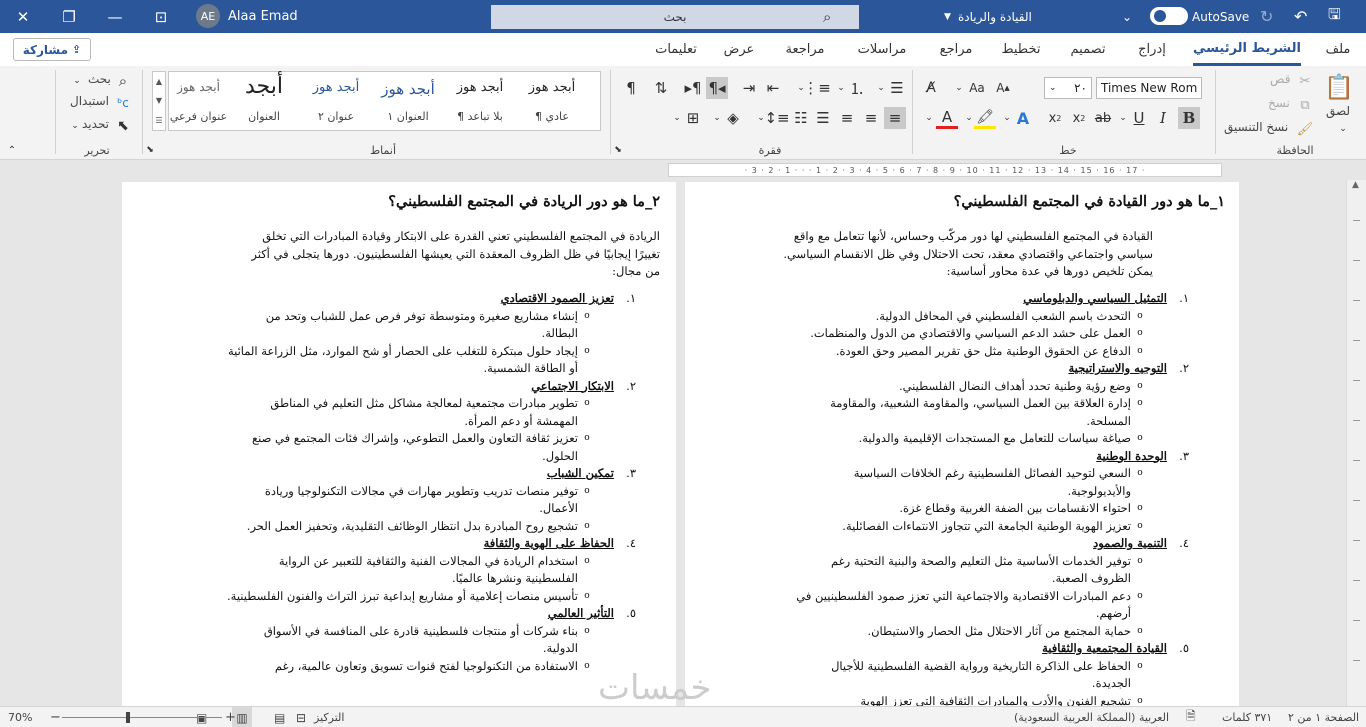 The image size is (1366, 727). I want to click on save-icon: 🖫, so click(1334, 16).